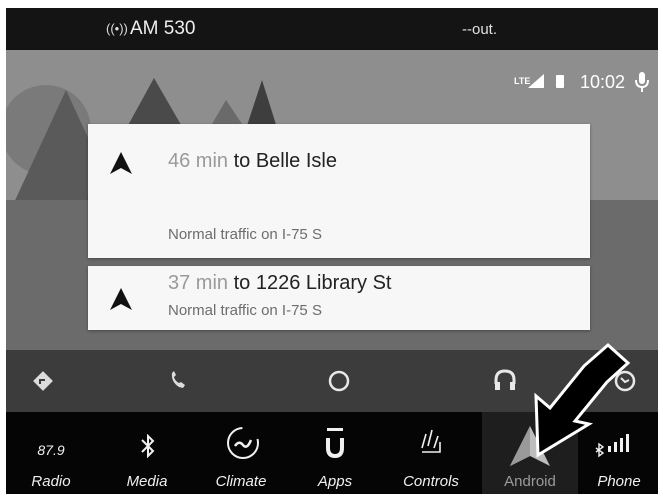  What do you see at coordinates (198, 283) in the screenshot?
I see `eta-text: 37 min` at bounding box center [198, 283].